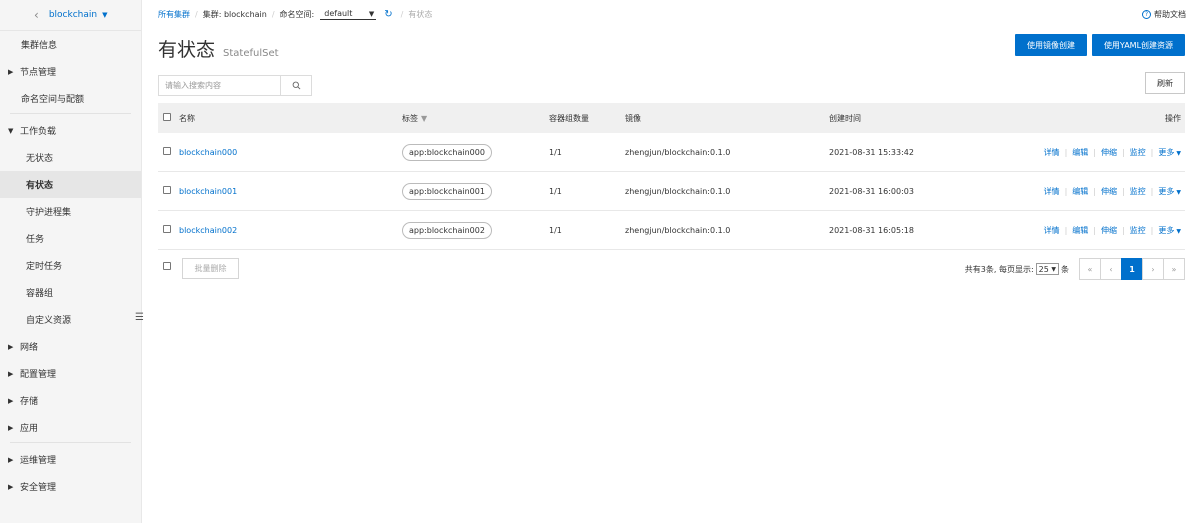 Image resolution: width=1200 pixels, height=523 pixels. What do you see at coordinates (208, 152) in the screenshot?
I see `row-name-link: blockchain000` at bounding box center [208, 152].